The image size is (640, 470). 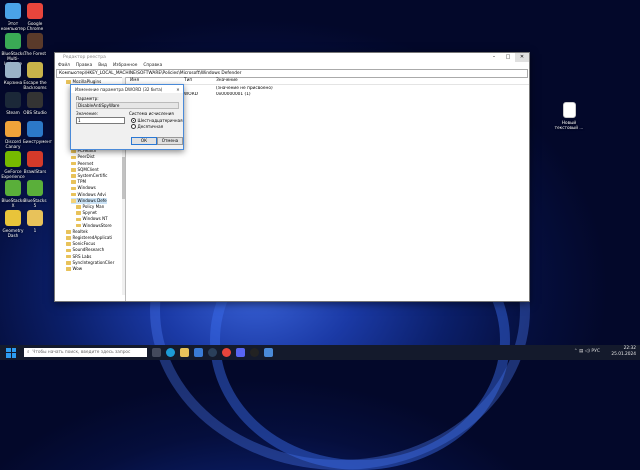 I want to click on menu-help: Справка, so click(x=152, y=65).